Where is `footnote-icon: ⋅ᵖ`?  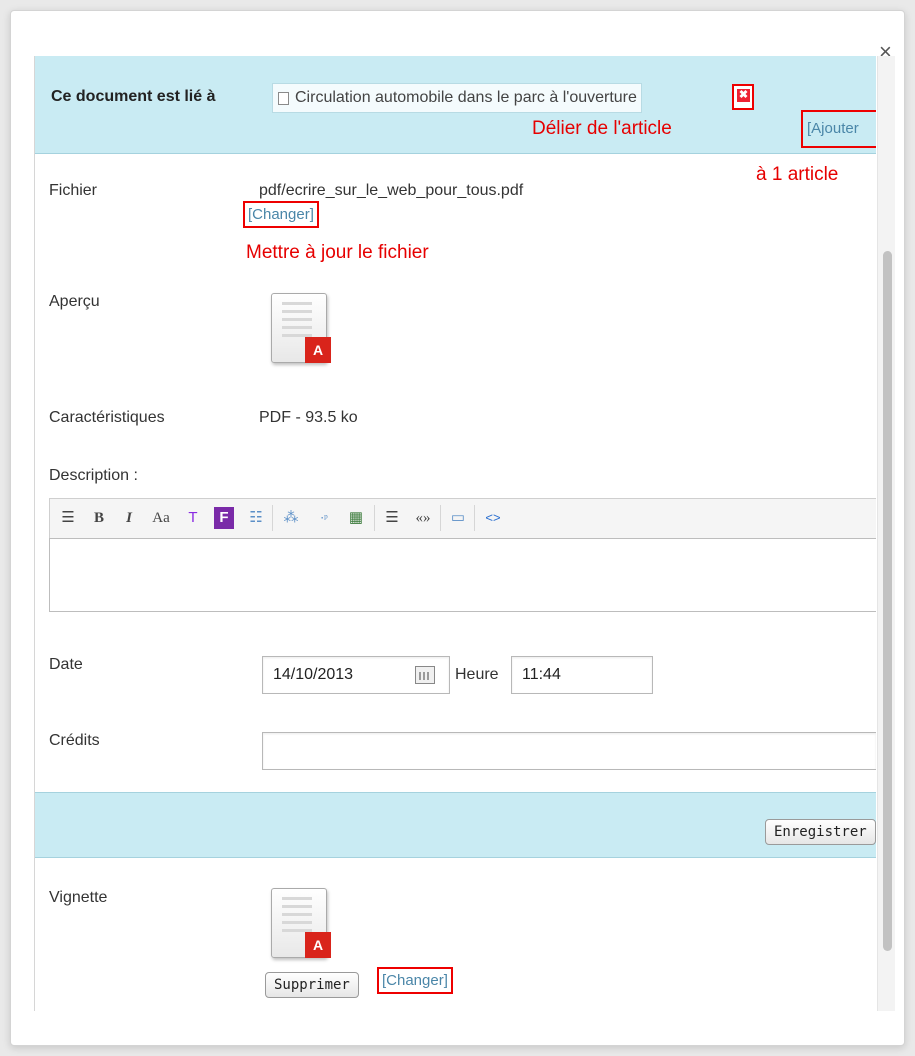
footnote-icon: ⋅ᵖ is located at coordinates (324, 518).